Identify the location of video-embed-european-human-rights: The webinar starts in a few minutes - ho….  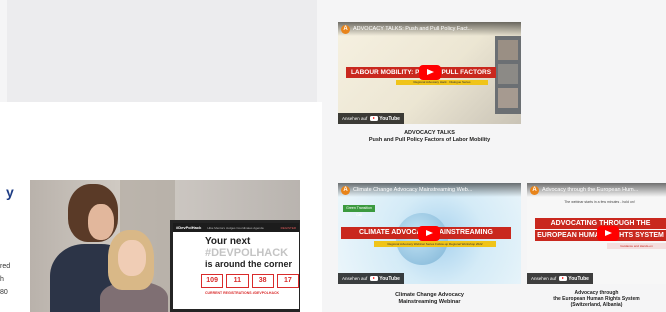
(596, 233).